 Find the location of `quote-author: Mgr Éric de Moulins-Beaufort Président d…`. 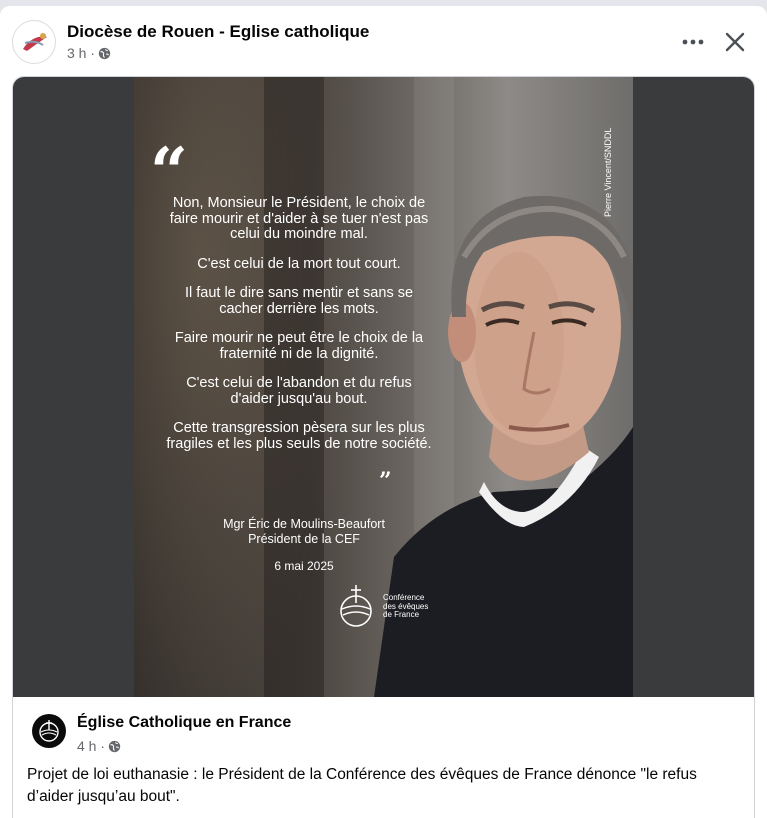

quote-author: Mgr Éric de Moulins-Beaufort Président d… is located at coordinates (304, 532).